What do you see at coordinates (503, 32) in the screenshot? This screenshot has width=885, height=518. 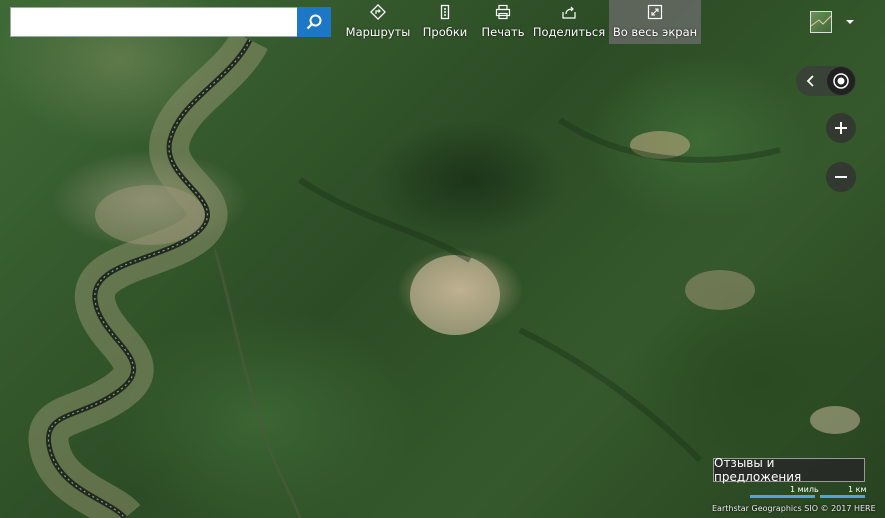 I see `print-label: Печать` at bounding box center [503, 32].